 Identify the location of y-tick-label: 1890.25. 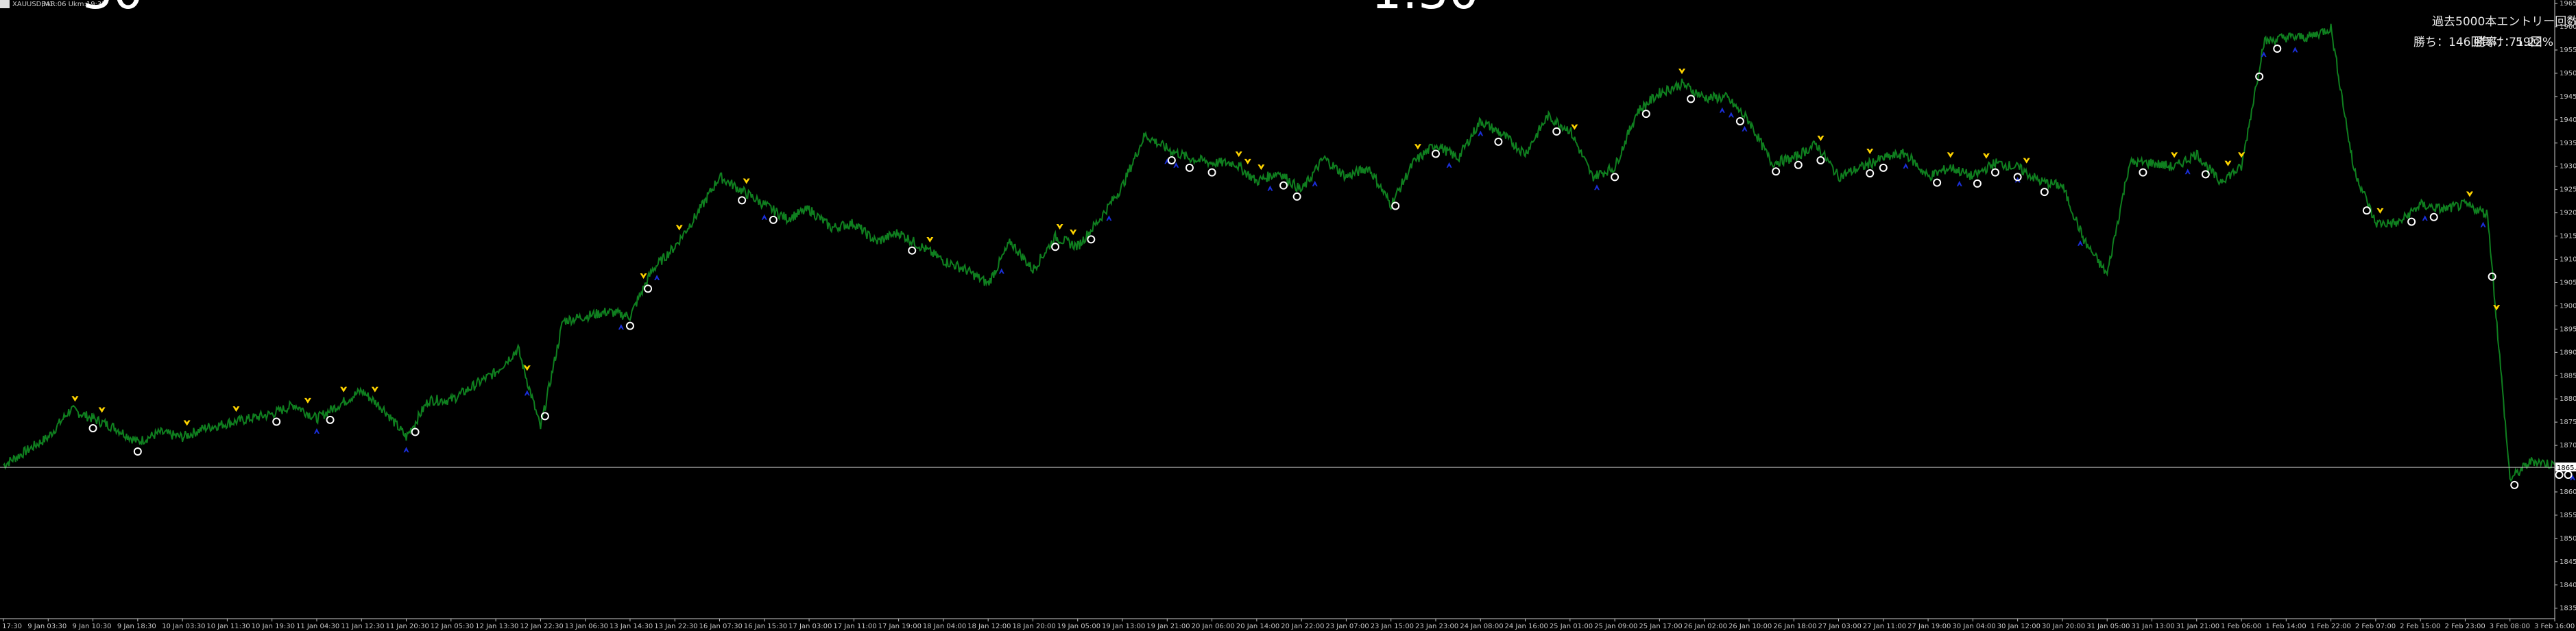
(2568, 352).